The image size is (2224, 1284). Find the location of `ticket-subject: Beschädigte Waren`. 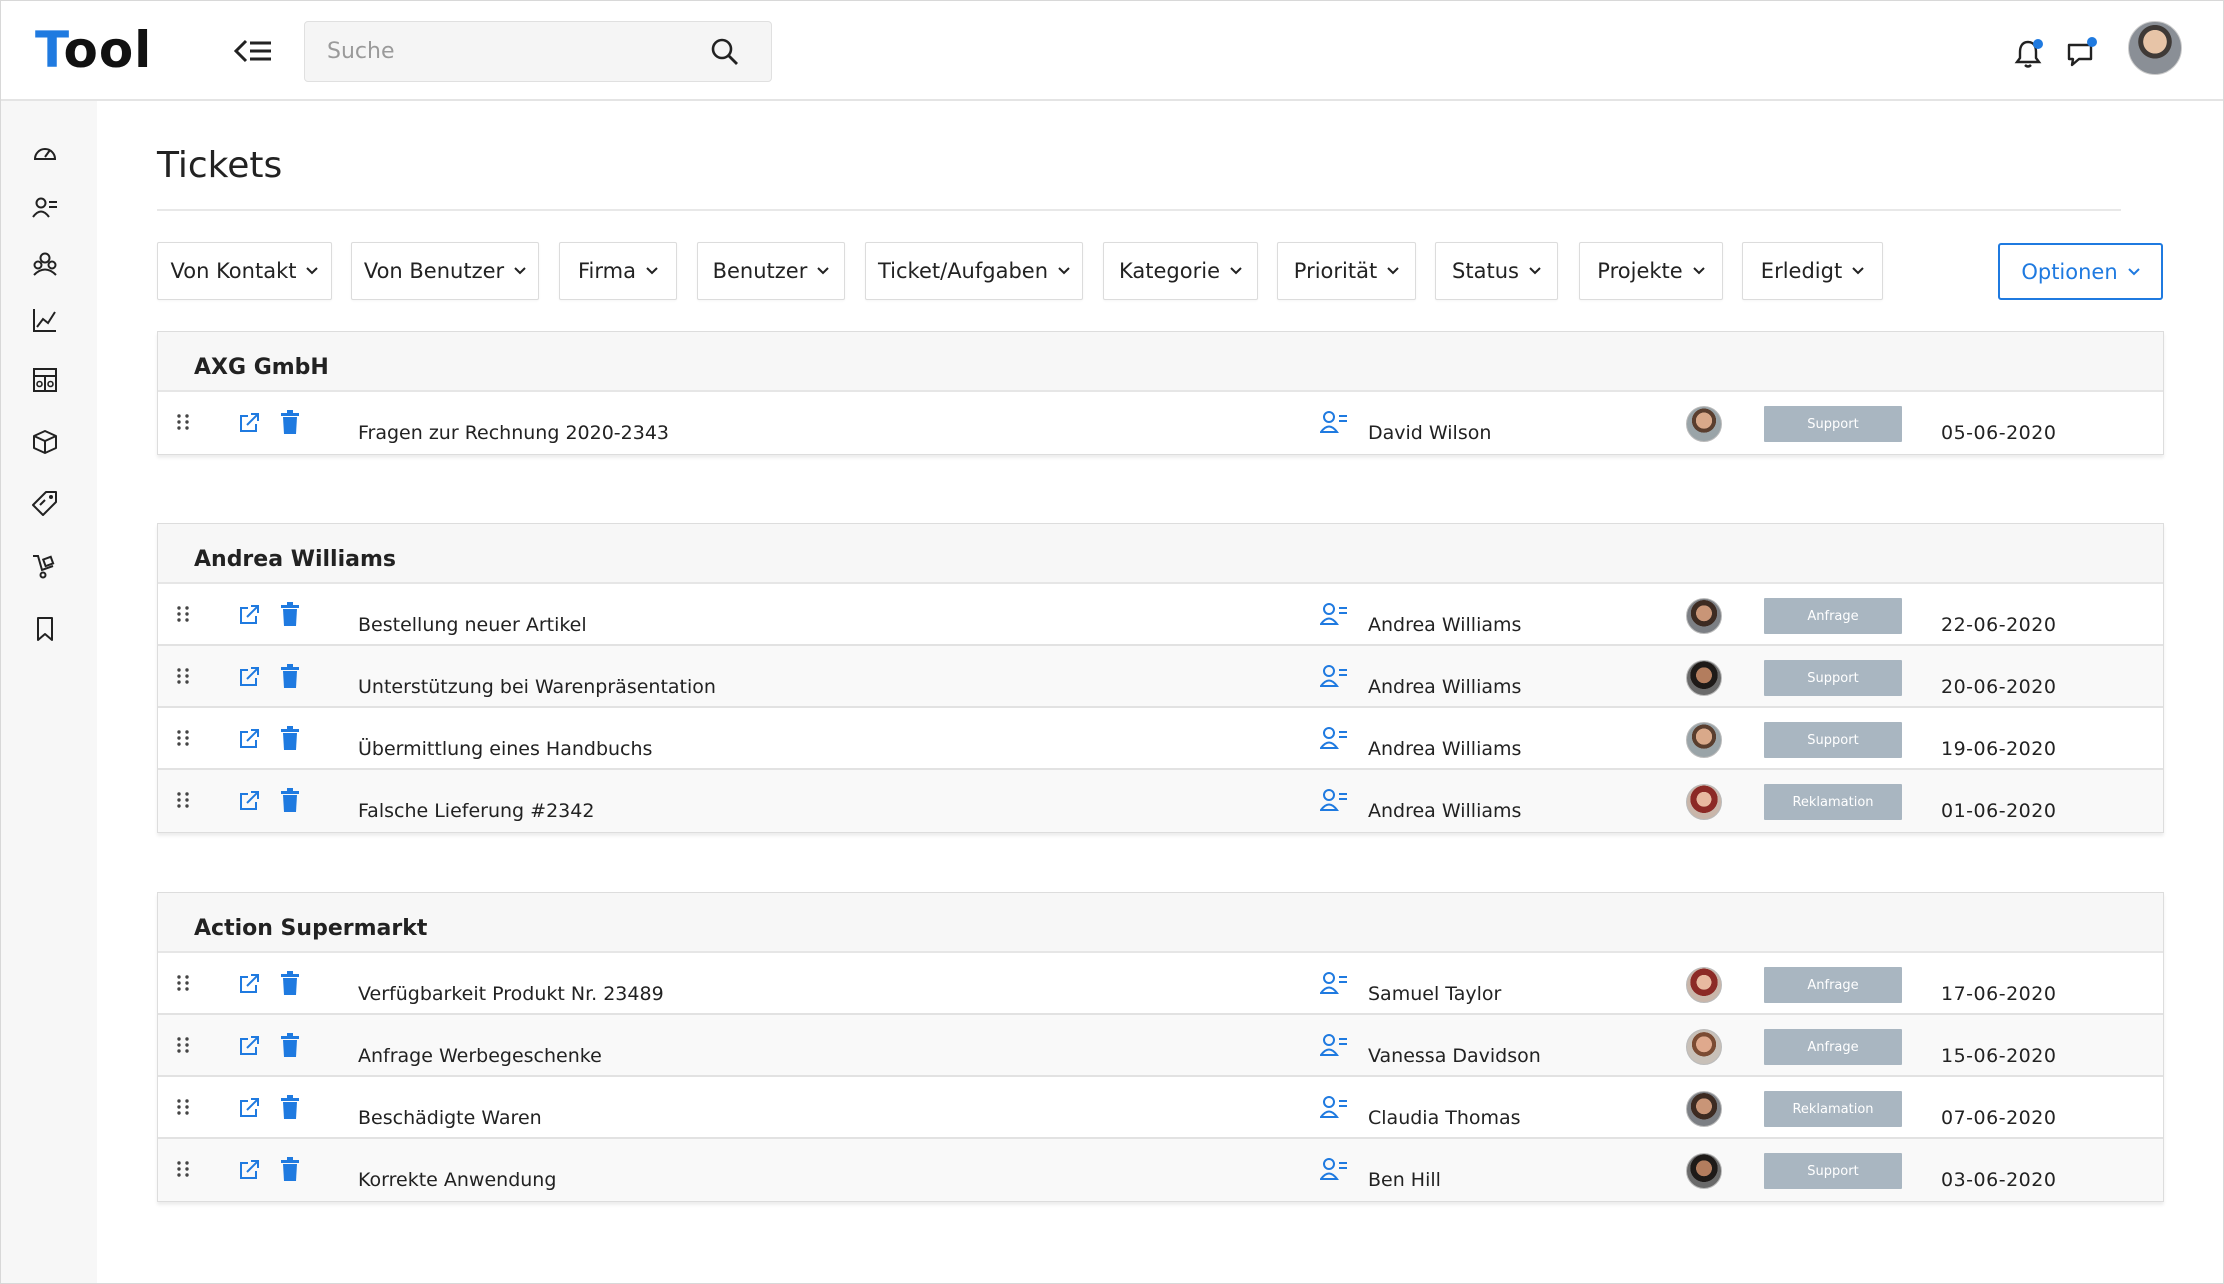

ticket-subject: Beschädigte Waren is located at coordinates (450, 1118).